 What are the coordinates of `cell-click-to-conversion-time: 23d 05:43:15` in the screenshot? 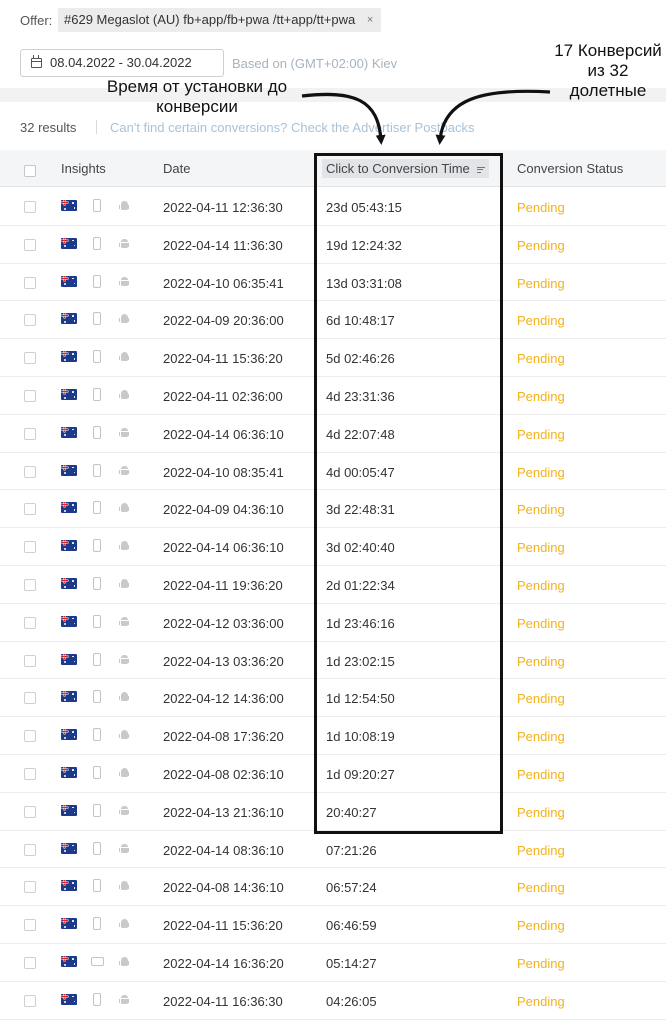 It's located at (364, 207).